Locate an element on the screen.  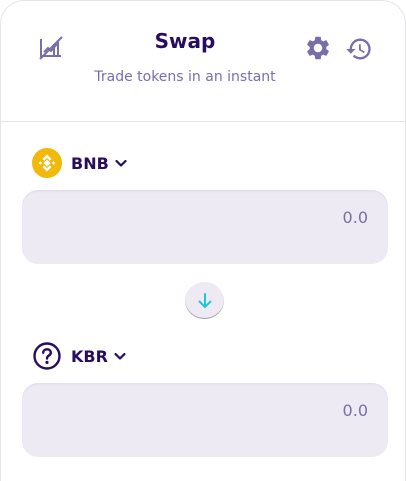
settings-button is located at coordinates (318, 48).